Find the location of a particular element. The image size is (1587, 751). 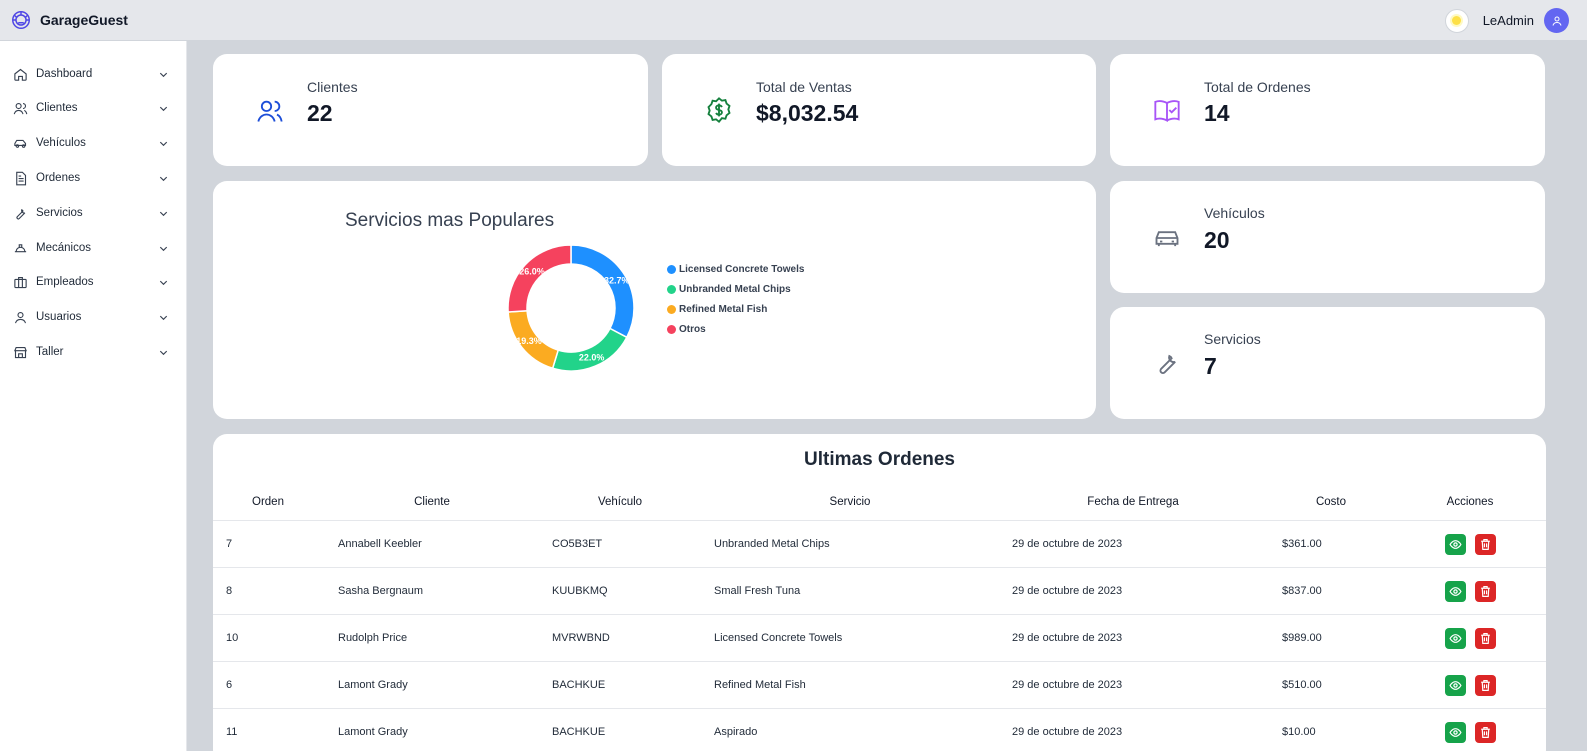

cell-vehiculo: CO5B3ET is located at coordinates (577, 544).